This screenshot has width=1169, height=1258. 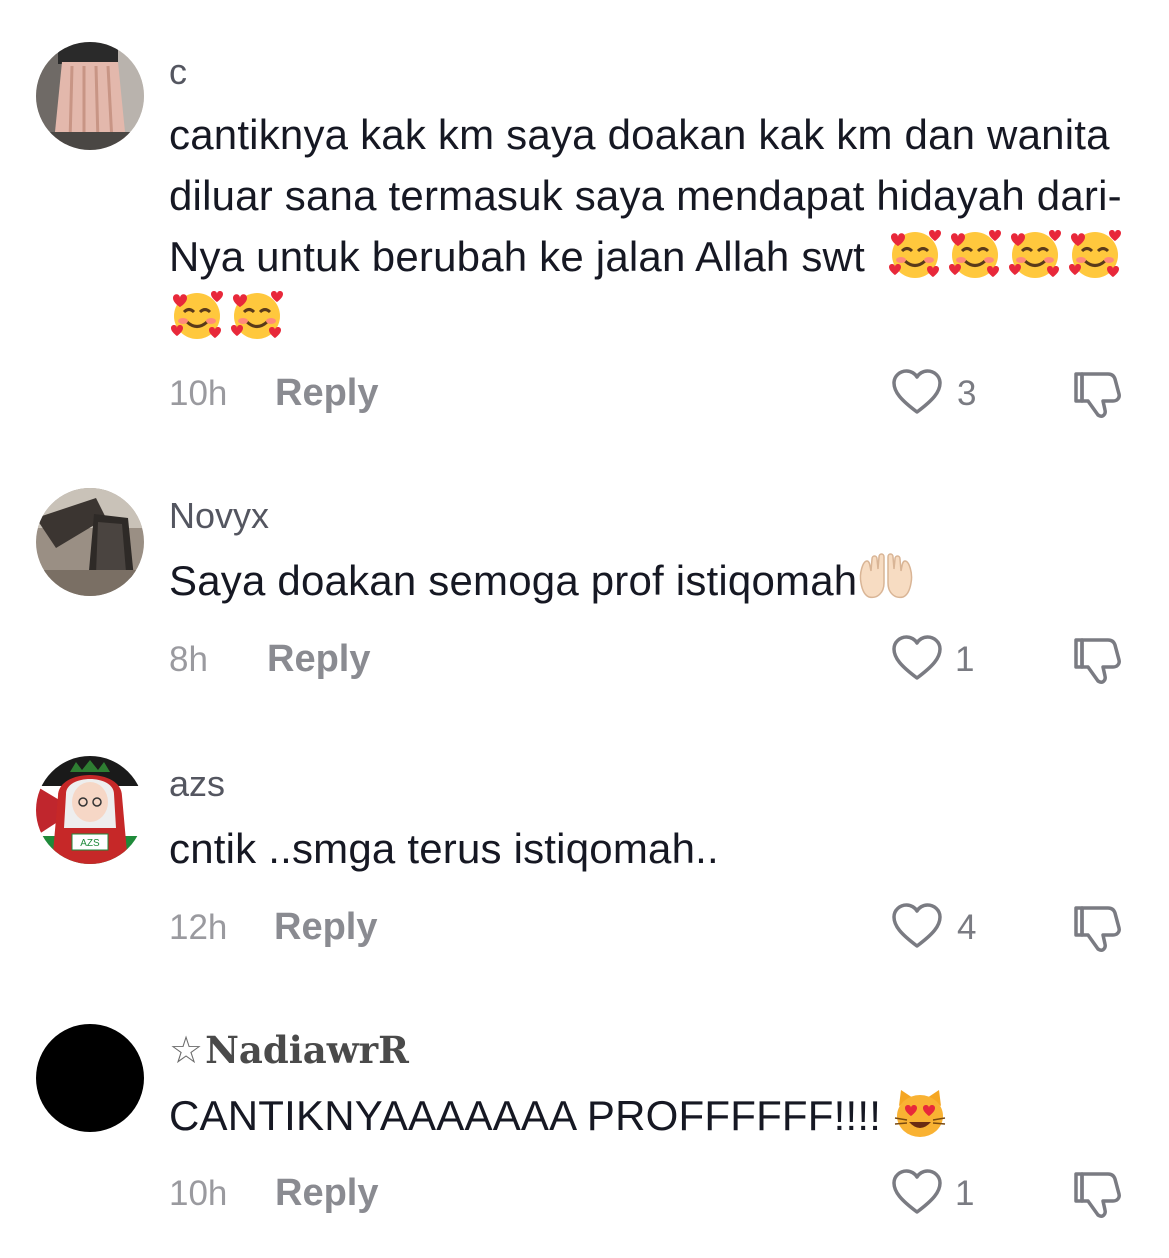 What do you see at coordinates (967, 393) in the screenshot?
I see `like-count: 3` at bounding box center [967, 393].